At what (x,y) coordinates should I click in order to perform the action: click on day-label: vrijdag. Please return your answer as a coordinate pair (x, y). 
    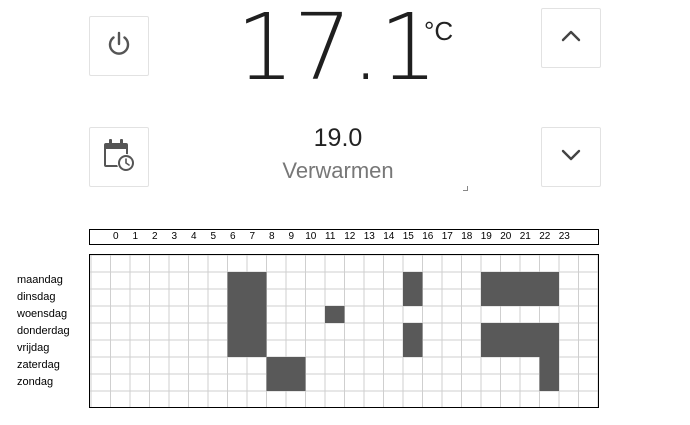
    Looking at the image, I should click on (33, 348).